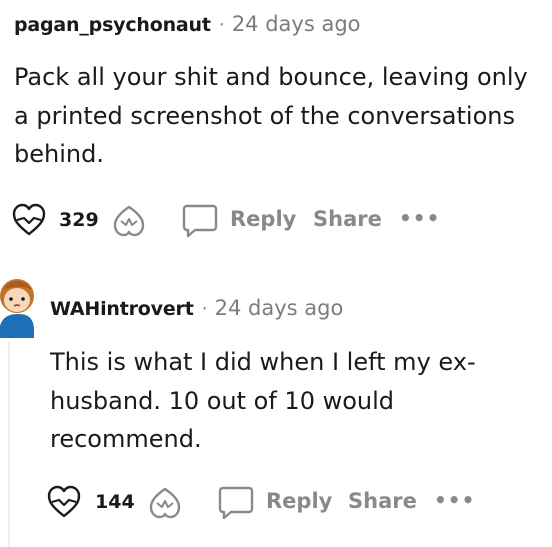 The height and width of the screenshot is (547, 552). I want to click on comment-body-line: recommend., so click(126, 439).